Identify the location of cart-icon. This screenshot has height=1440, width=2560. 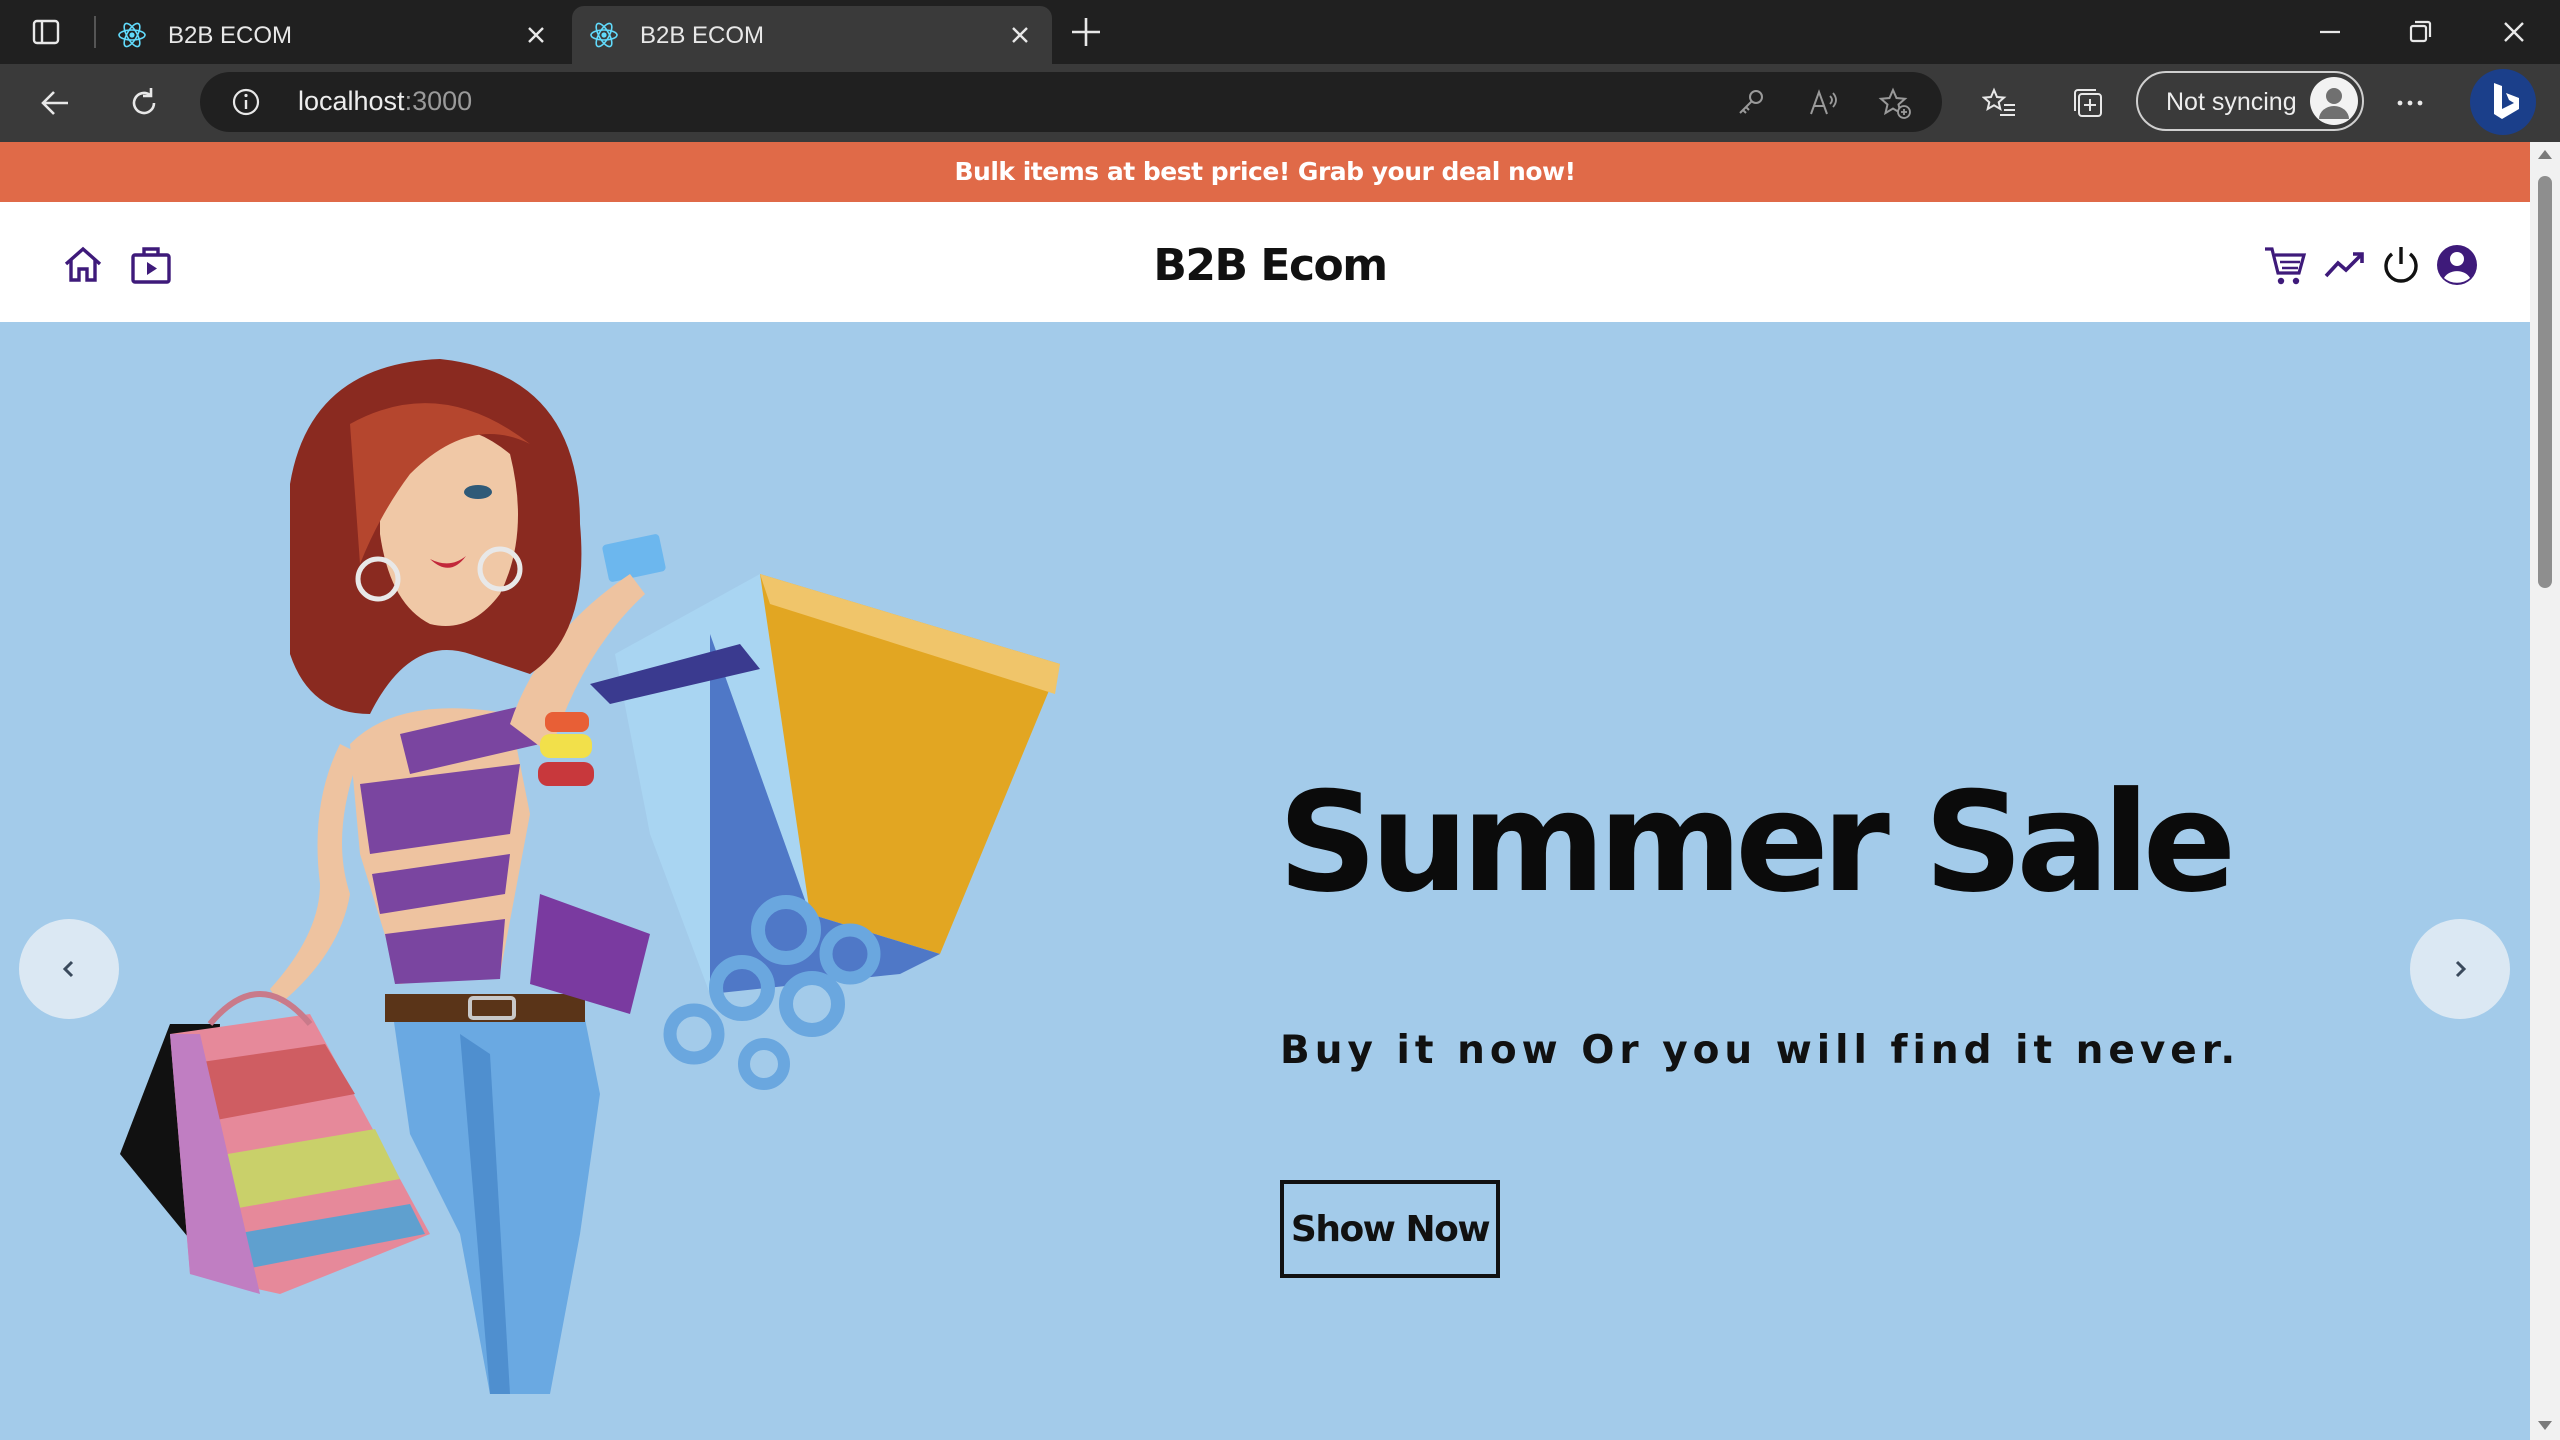
(2285, 265).